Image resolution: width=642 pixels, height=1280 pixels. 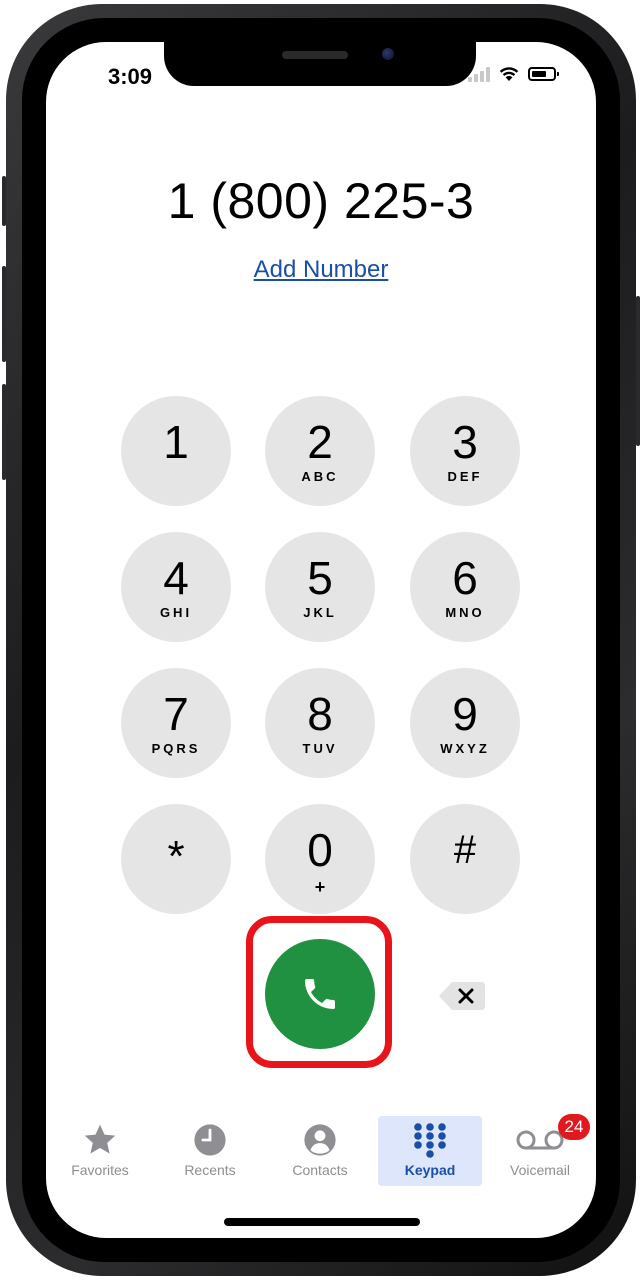 I want to click on tab-keypad: Keypad, so click(x=430, y=1151).